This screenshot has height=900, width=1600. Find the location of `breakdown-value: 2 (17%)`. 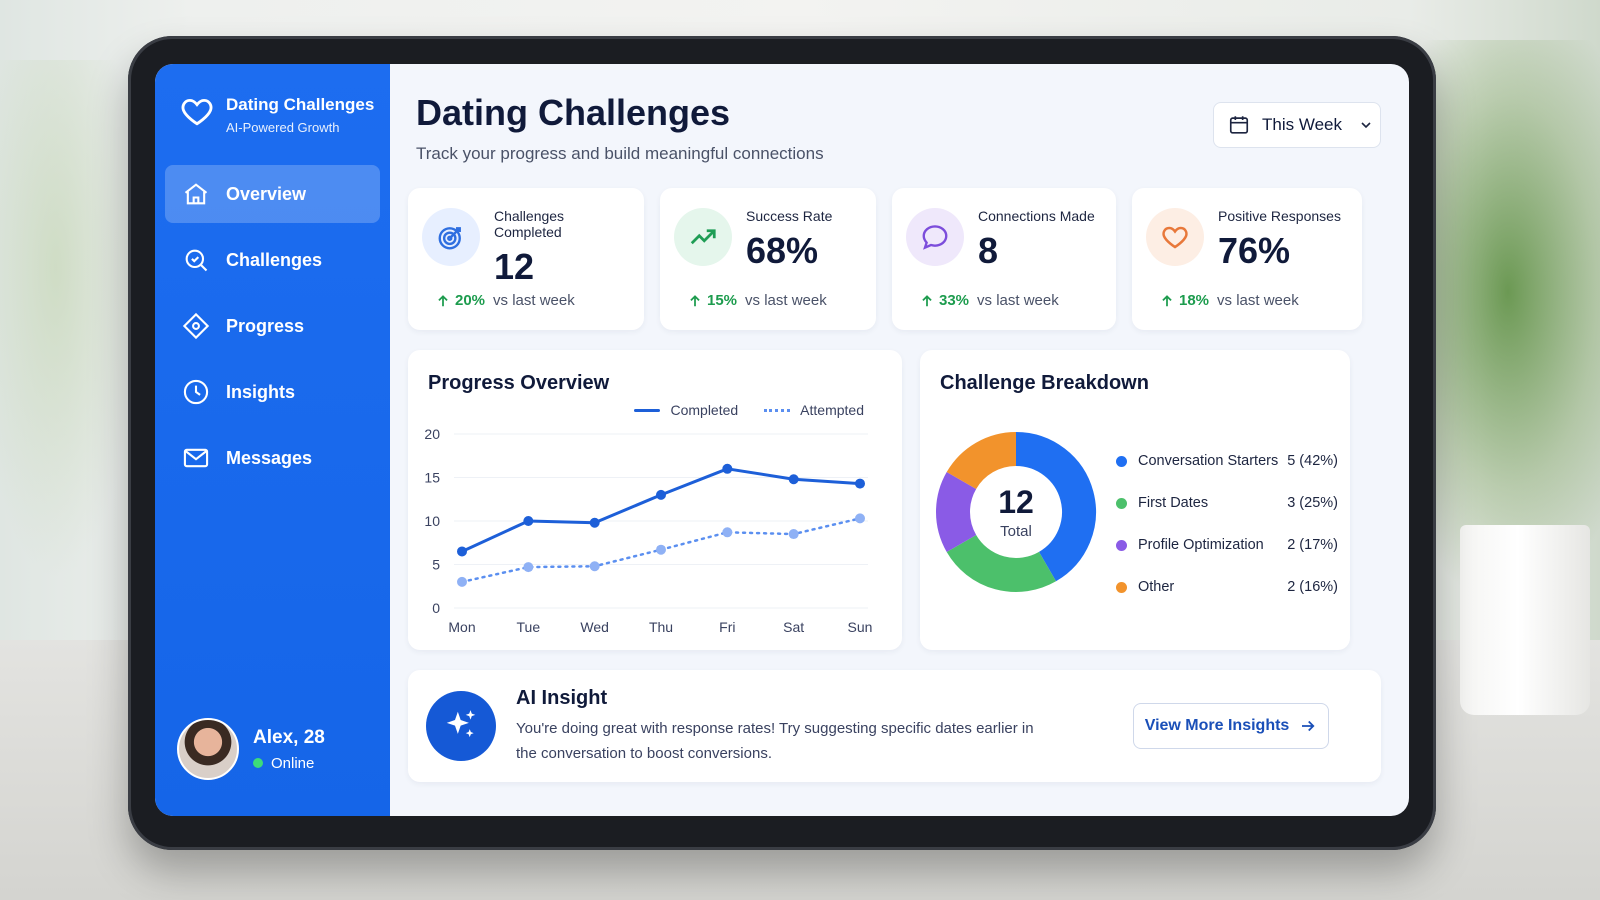

breakdown-value: 2 (17%) is located at coordinates (1312, 545).